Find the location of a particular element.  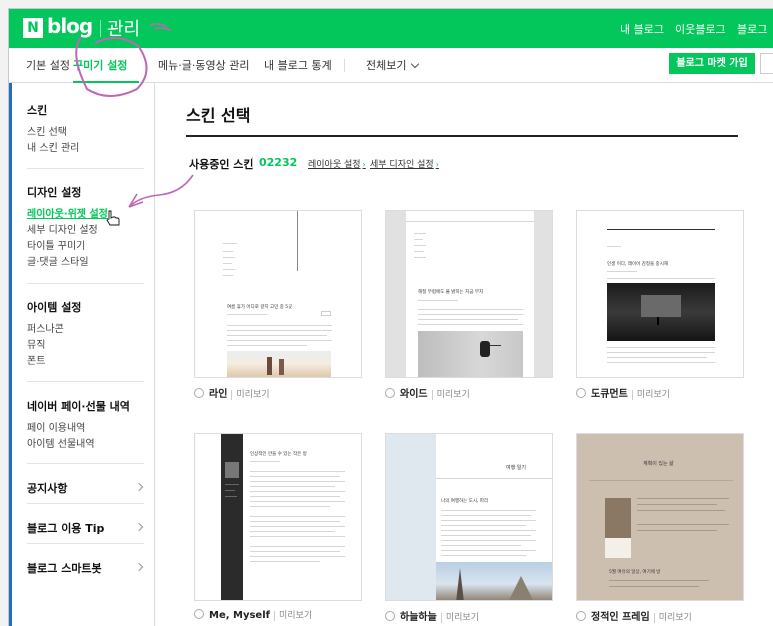

my-blog-link: 내 블로그 is located at coordinates (642, 29).